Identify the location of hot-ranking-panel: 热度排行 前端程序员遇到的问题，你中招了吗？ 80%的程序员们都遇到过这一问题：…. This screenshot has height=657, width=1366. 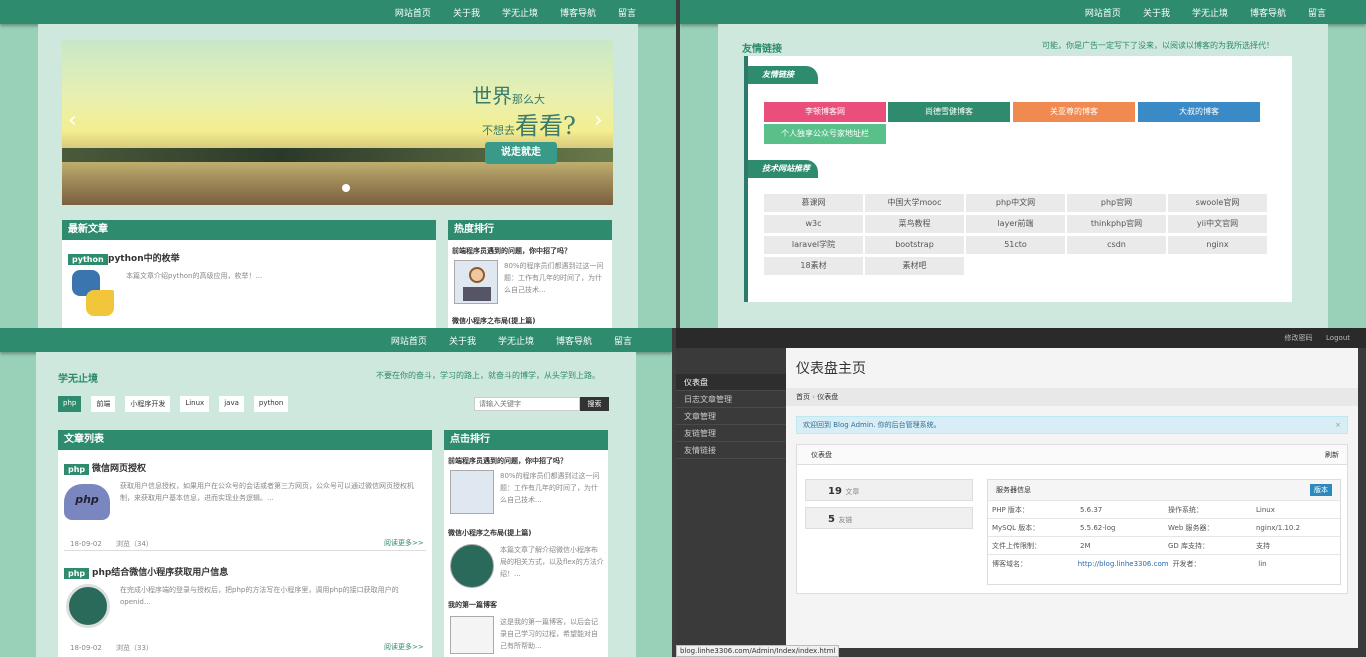
(530, 274).